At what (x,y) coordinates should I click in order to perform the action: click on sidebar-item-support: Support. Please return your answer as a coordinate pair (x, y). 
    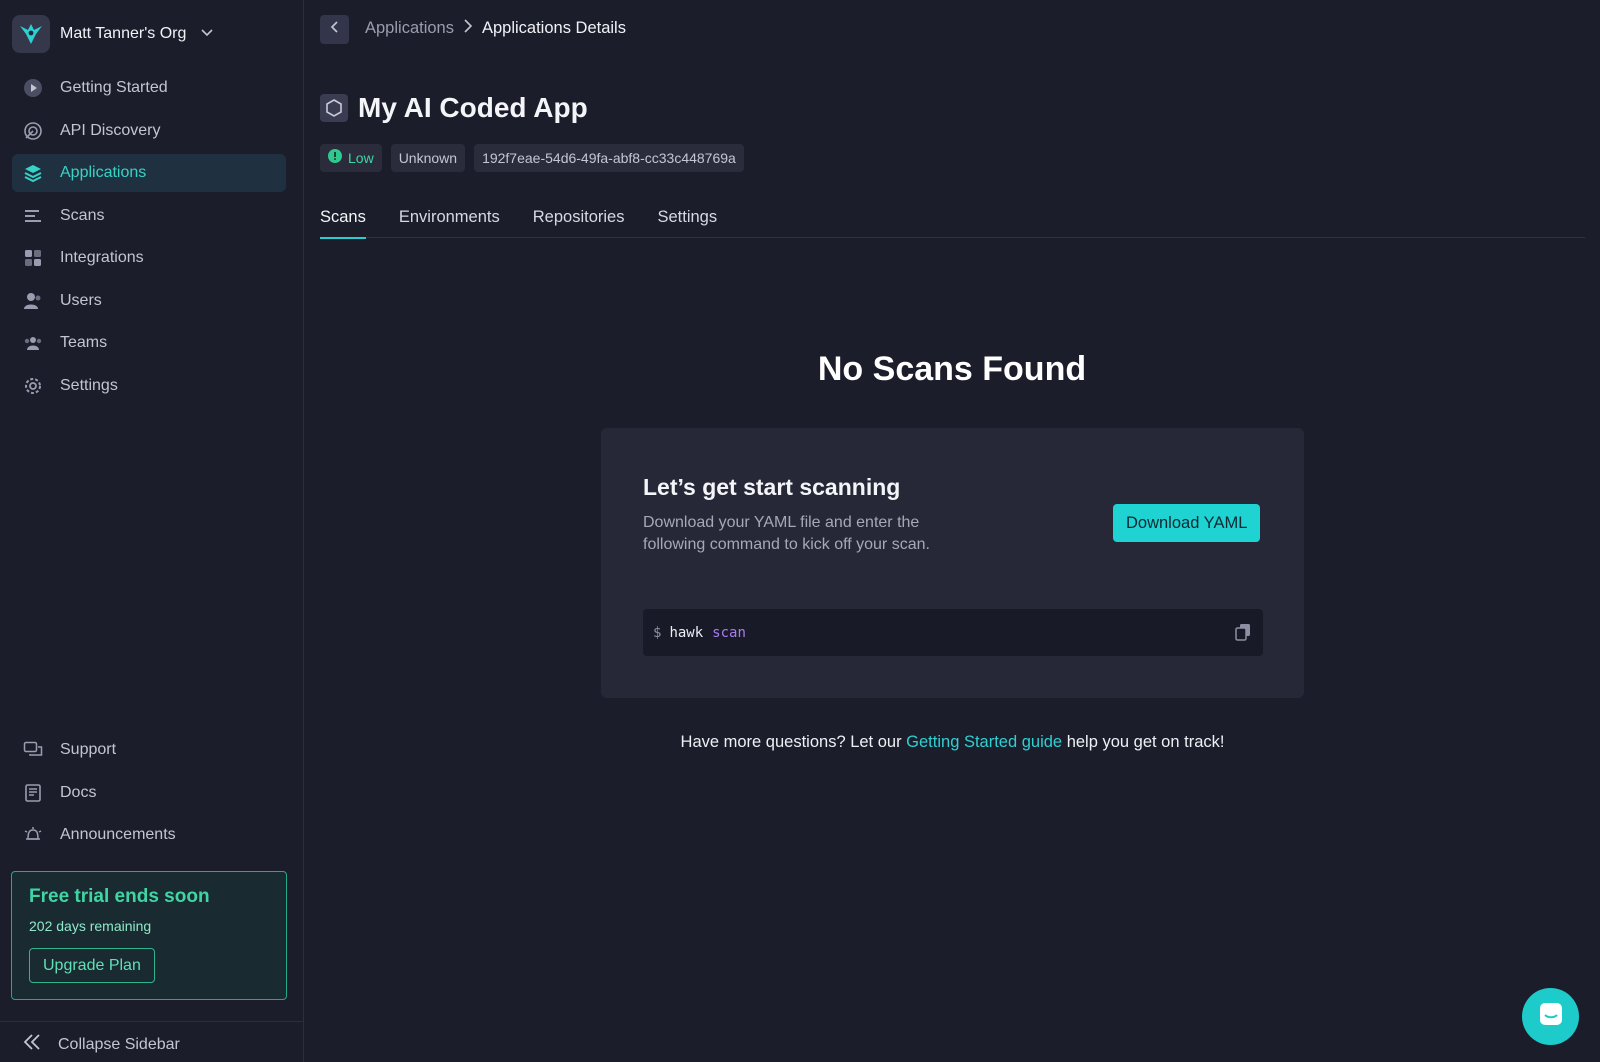
    Looking at the image, I should click on (149, 750).